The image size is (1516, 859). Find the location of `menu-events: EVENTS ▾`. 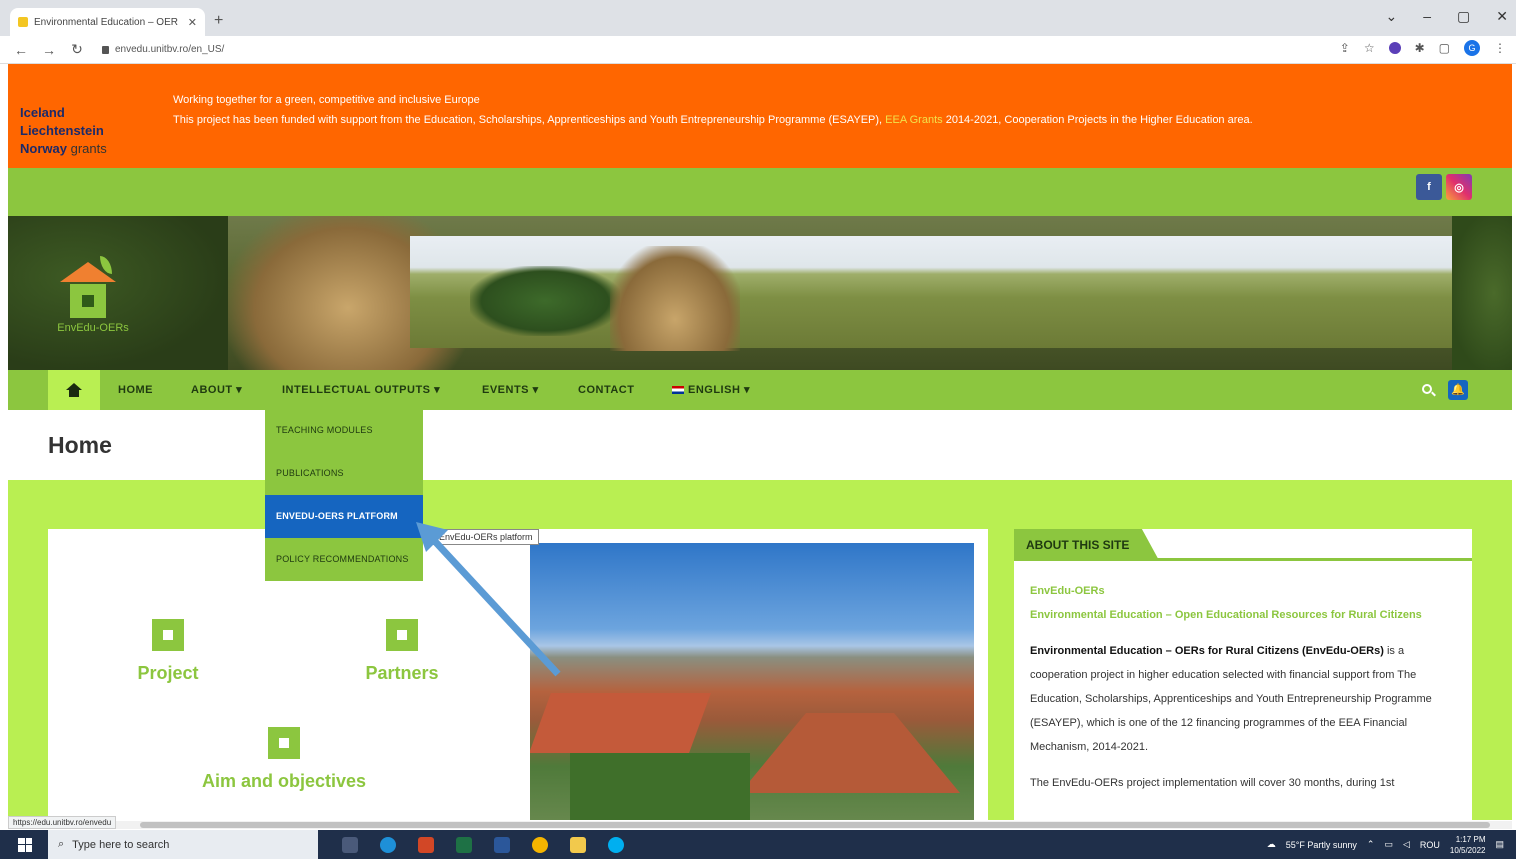

menu-events: EVENTS ▾ is located at coordinates (510, 390).